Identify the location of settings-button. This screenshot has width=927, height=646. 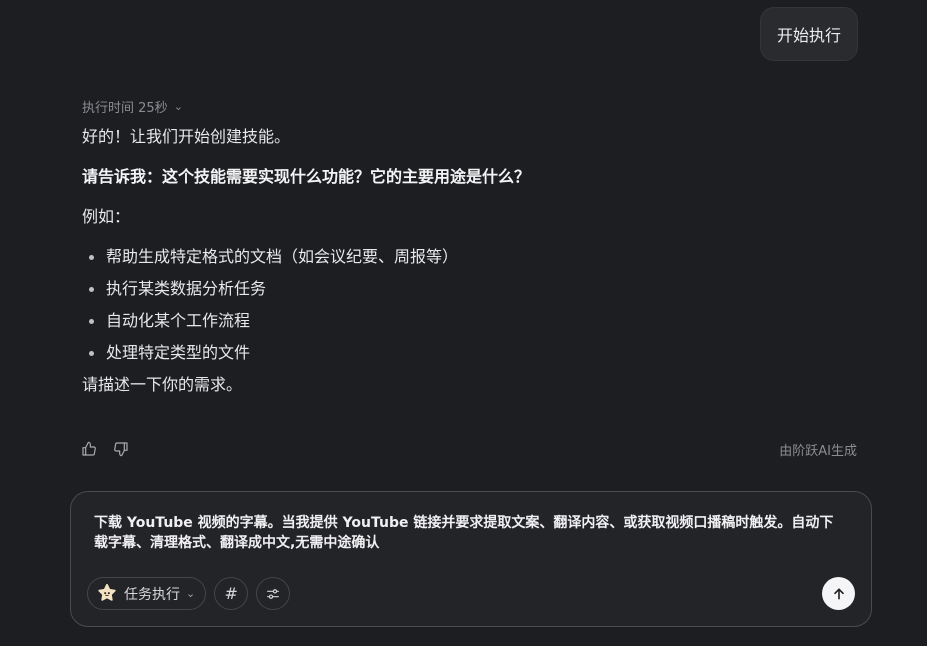
(273, 593).